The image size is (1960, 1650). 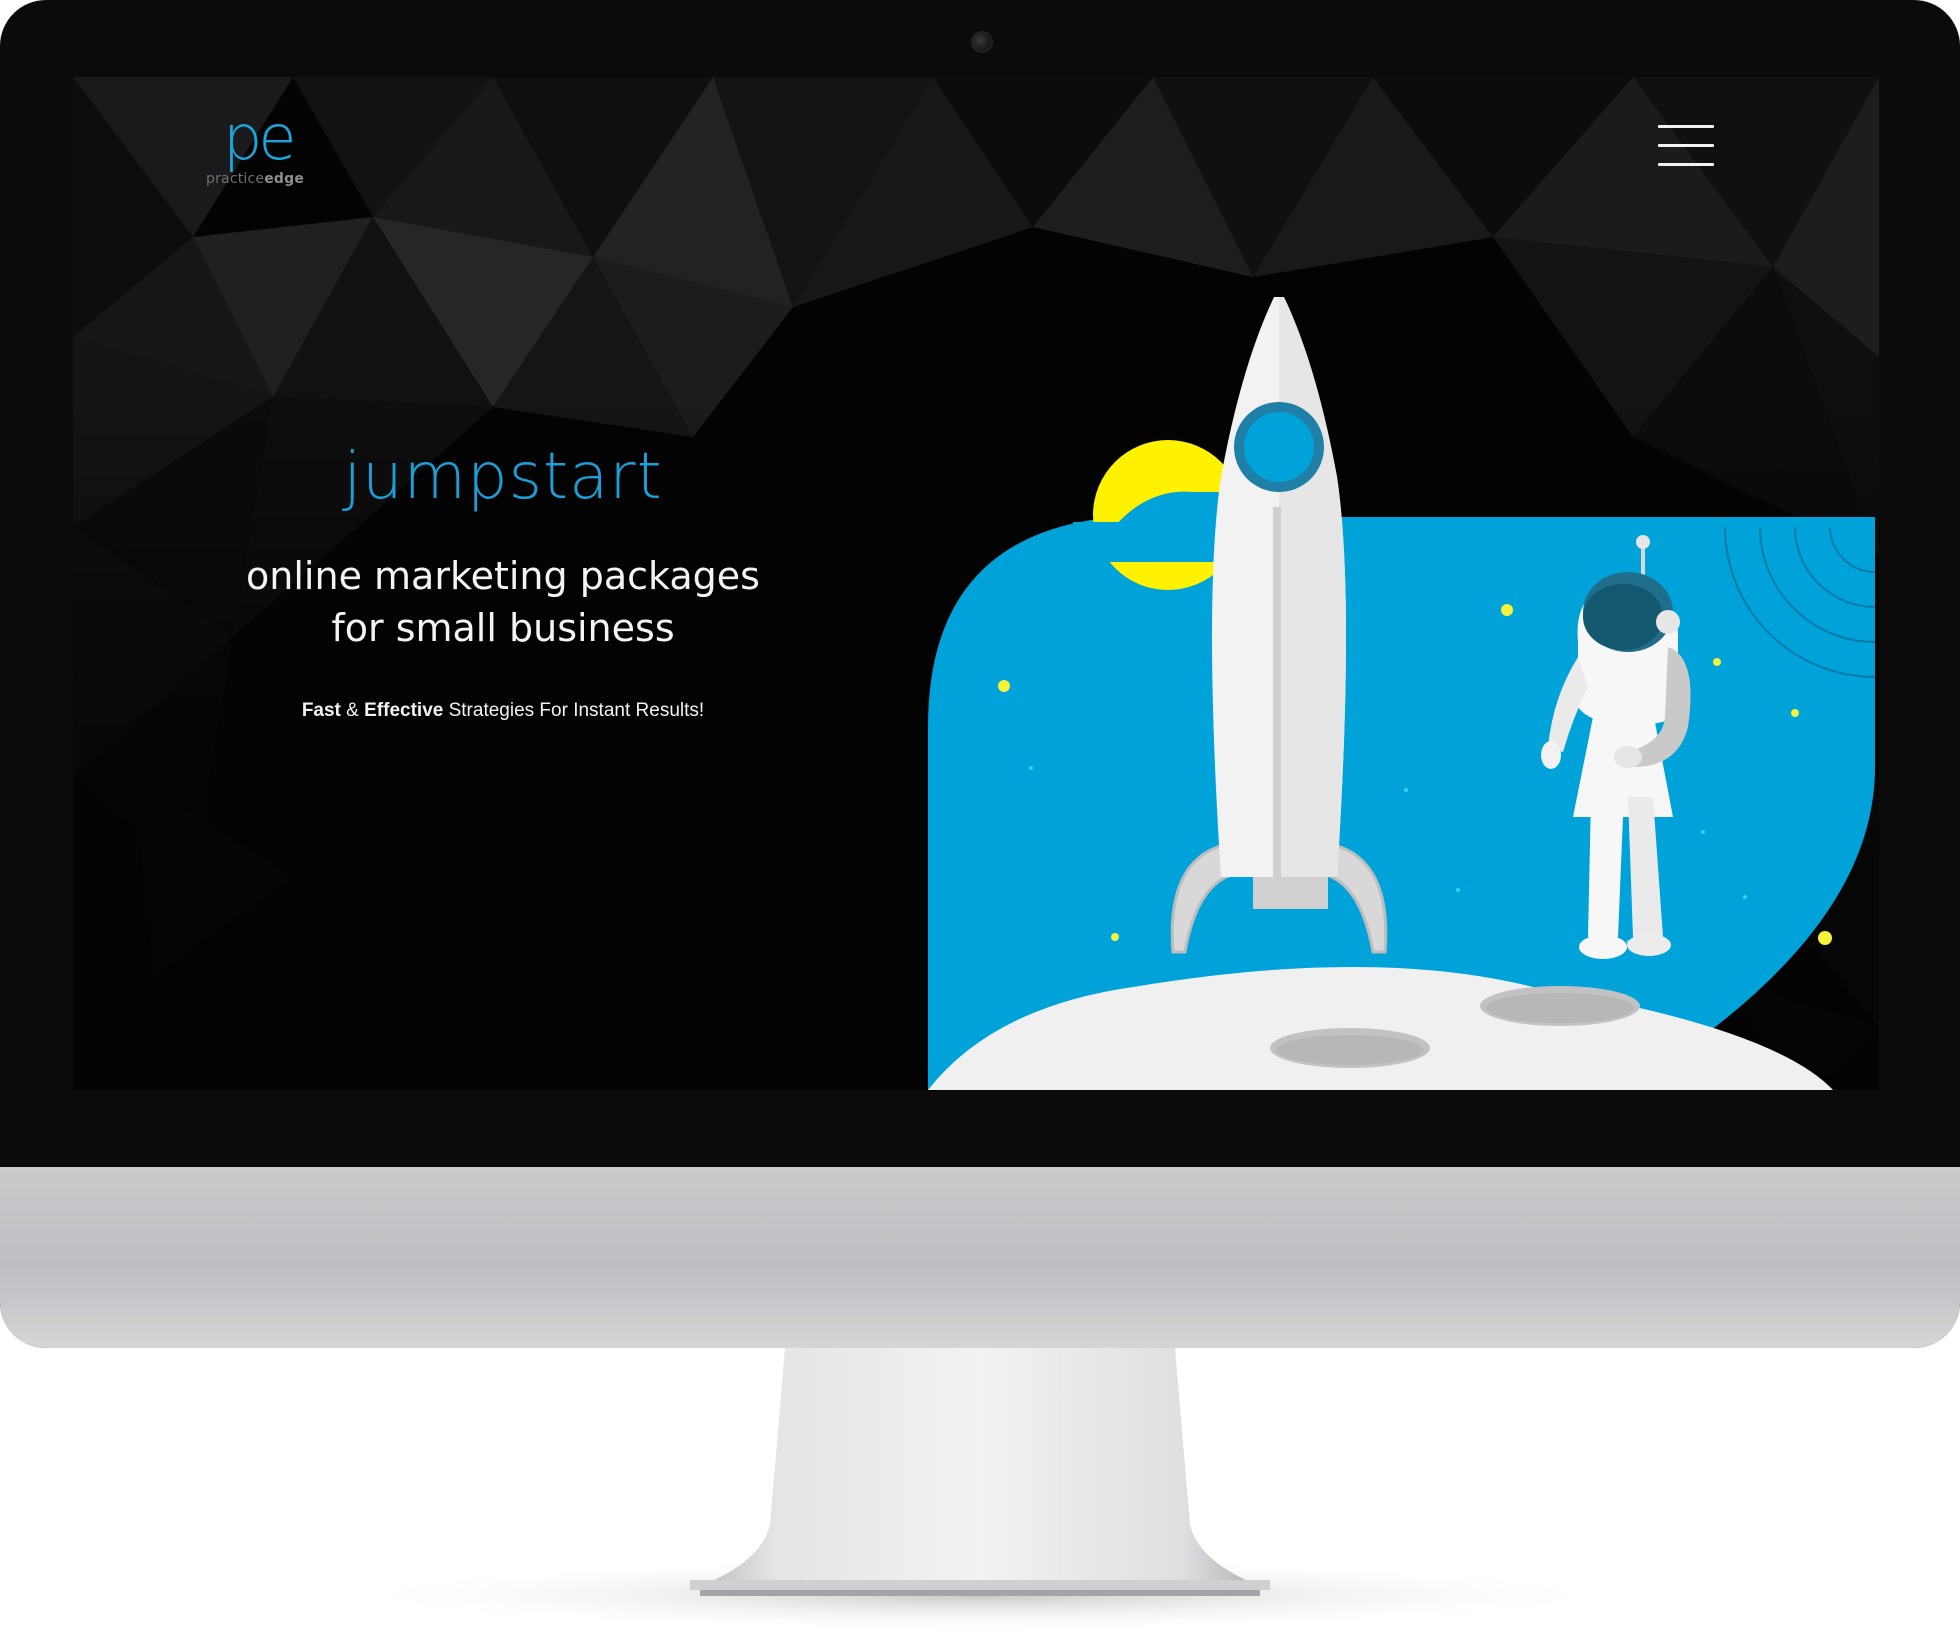 What do you see at coordinates (982, 42) in the screenshot?
I see `camera-icon` at bounding box center [982, 42].